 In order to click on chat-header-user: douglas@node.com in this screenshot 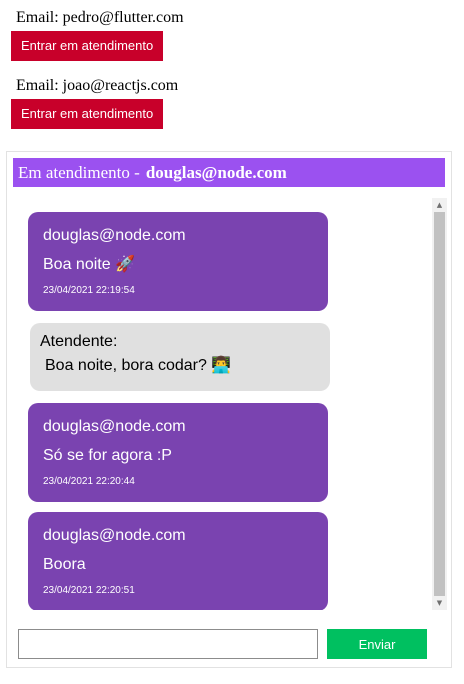, I will do `click(216, 172)`.